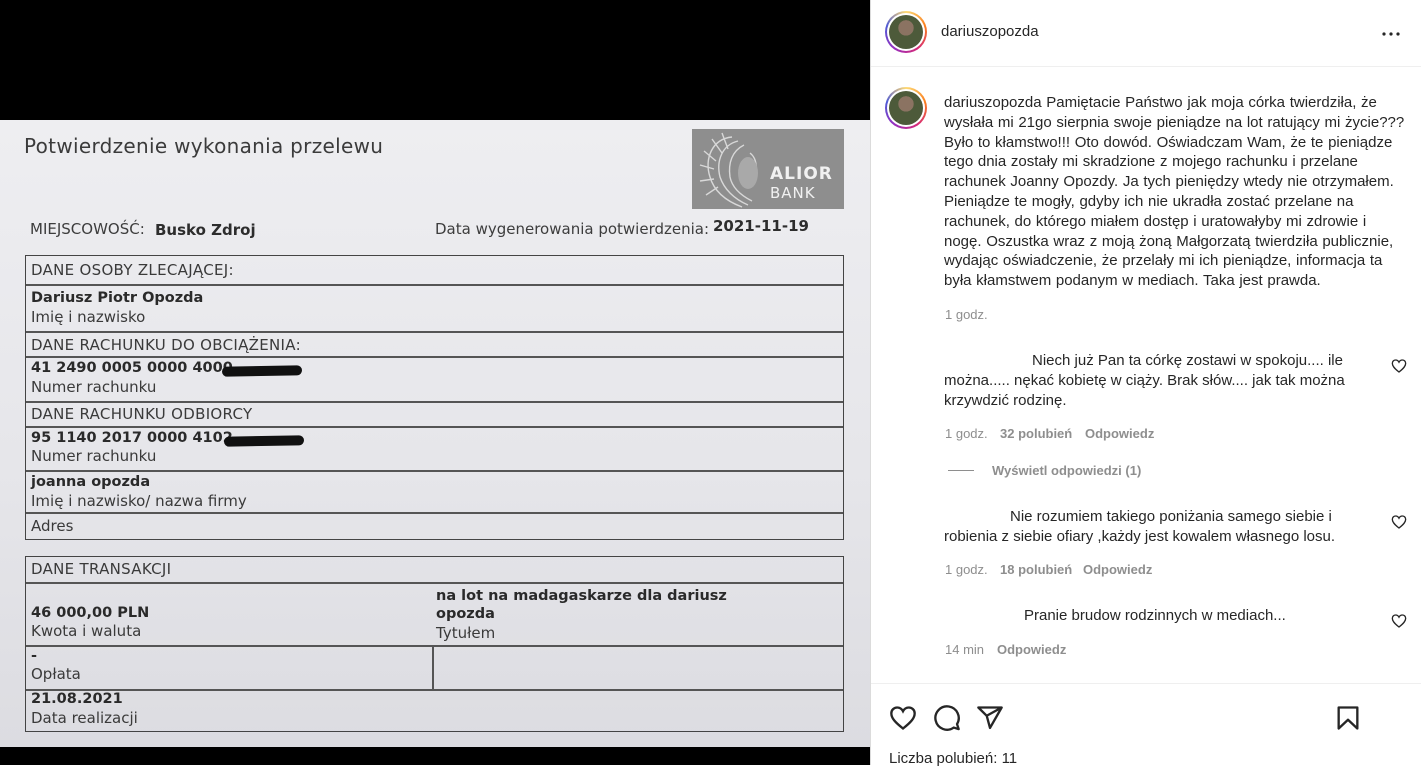 This screenshot has height=767, width=1421. Describe the element at coordinates (77, 699) in the screenshot. I see `execution-date: 21.08.2021` at that location.